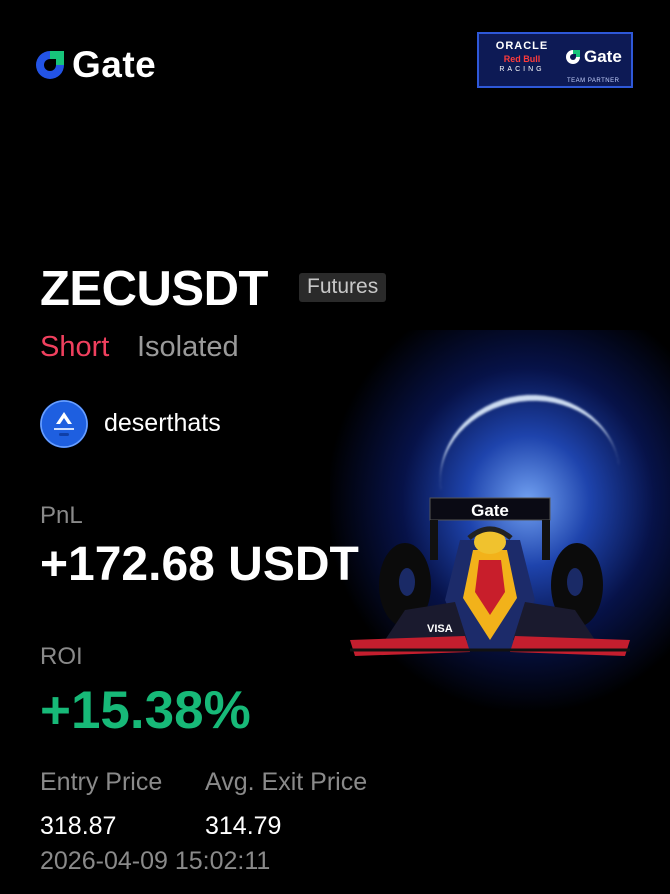 The image size is (670, 894). I want to click on timestamp: 2026-04-09 15:02:11, so click(155, 861).